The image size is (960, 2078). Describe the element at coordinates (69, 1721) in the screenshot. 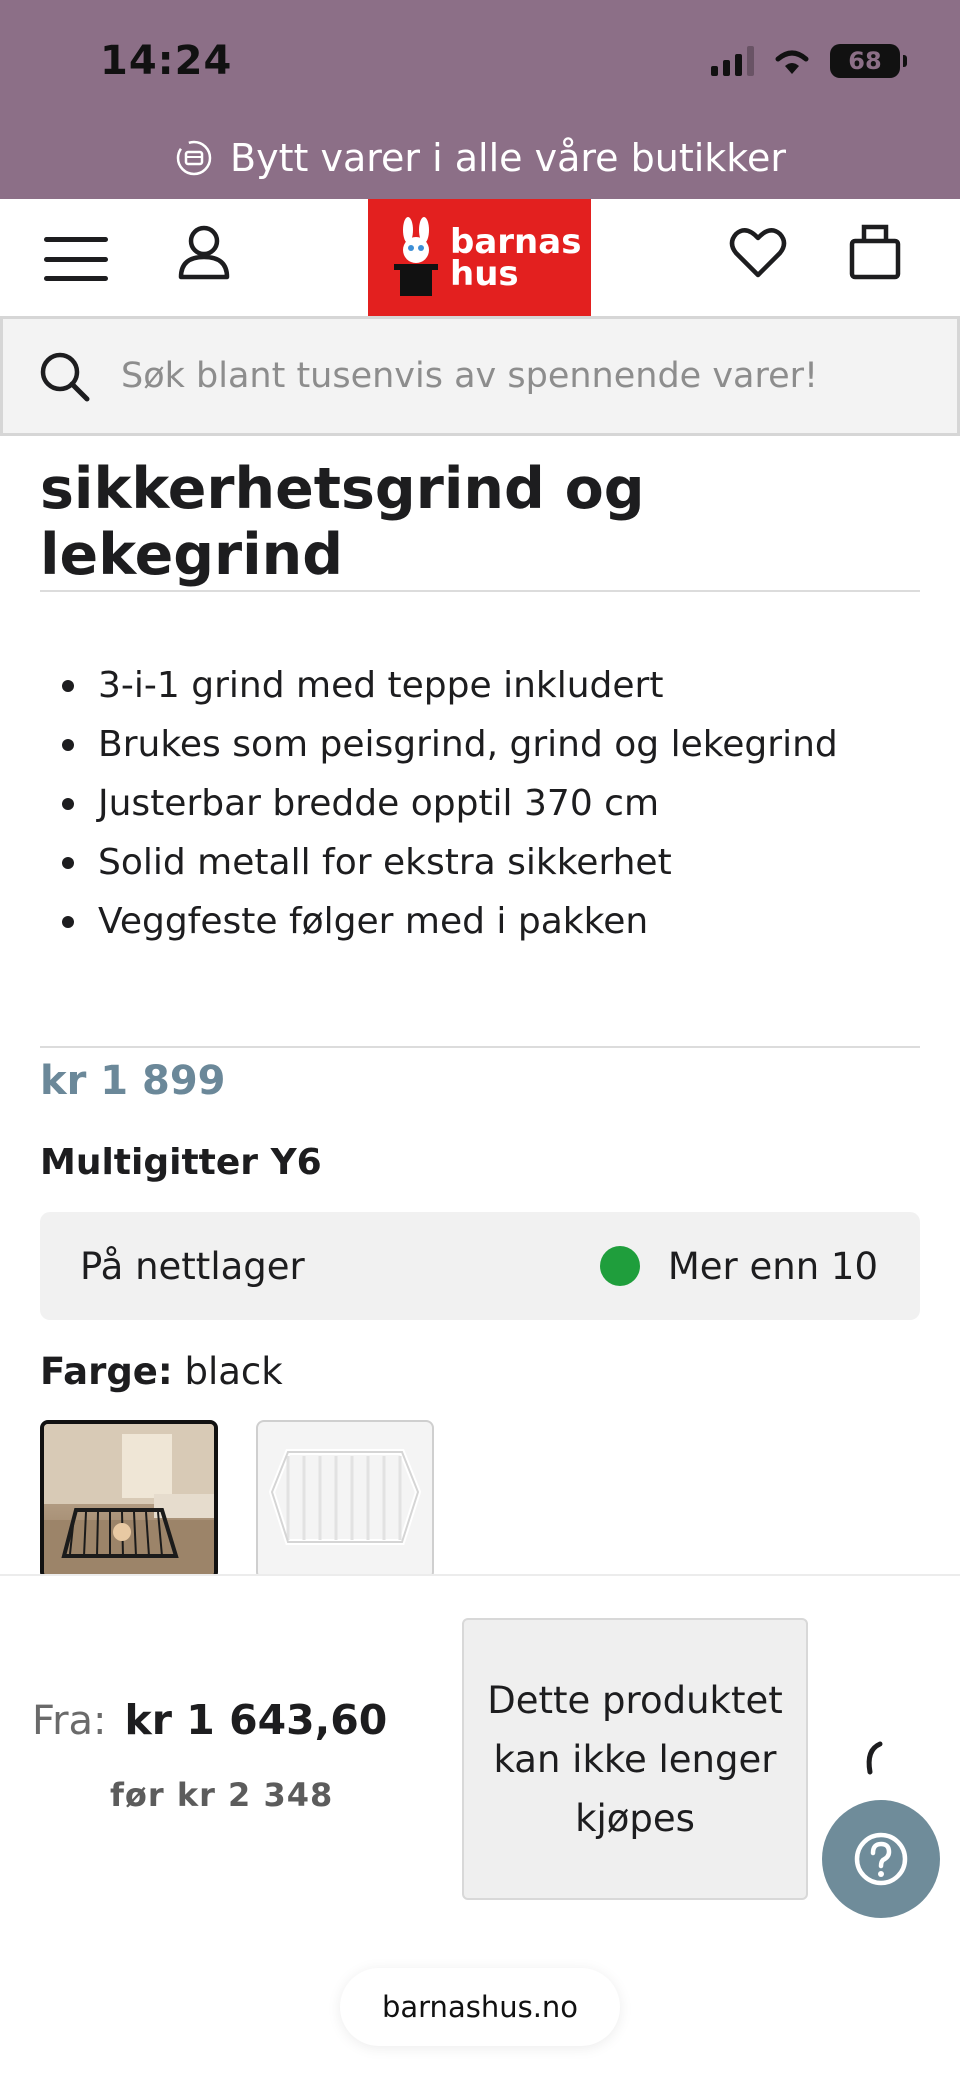

I see `from-label: Fra:` at that location.